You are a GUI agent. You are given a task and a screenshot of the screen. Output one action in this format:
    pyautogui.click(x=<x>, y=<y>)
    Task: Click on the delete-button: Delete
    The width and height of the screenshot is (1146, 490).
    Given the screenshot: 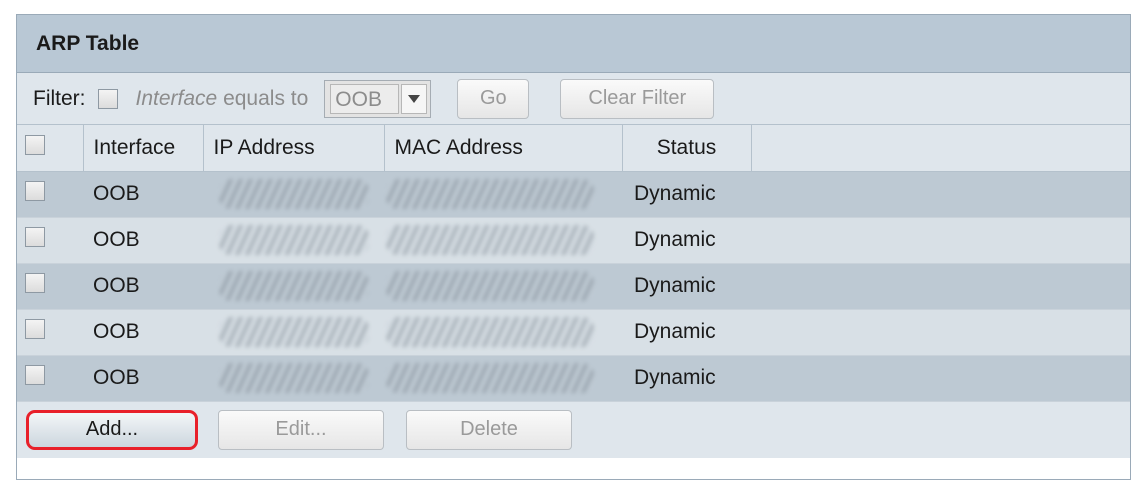 What is the action you would take?
    pyautogui.click(x=489, y=429)
    